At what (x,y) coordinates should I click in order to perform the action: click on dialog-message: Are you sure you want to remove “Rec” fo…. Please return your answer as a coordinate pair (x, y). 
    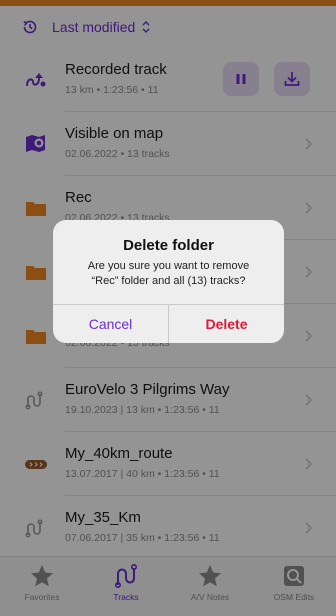
    Looking at the image, I should click on (168, 274).